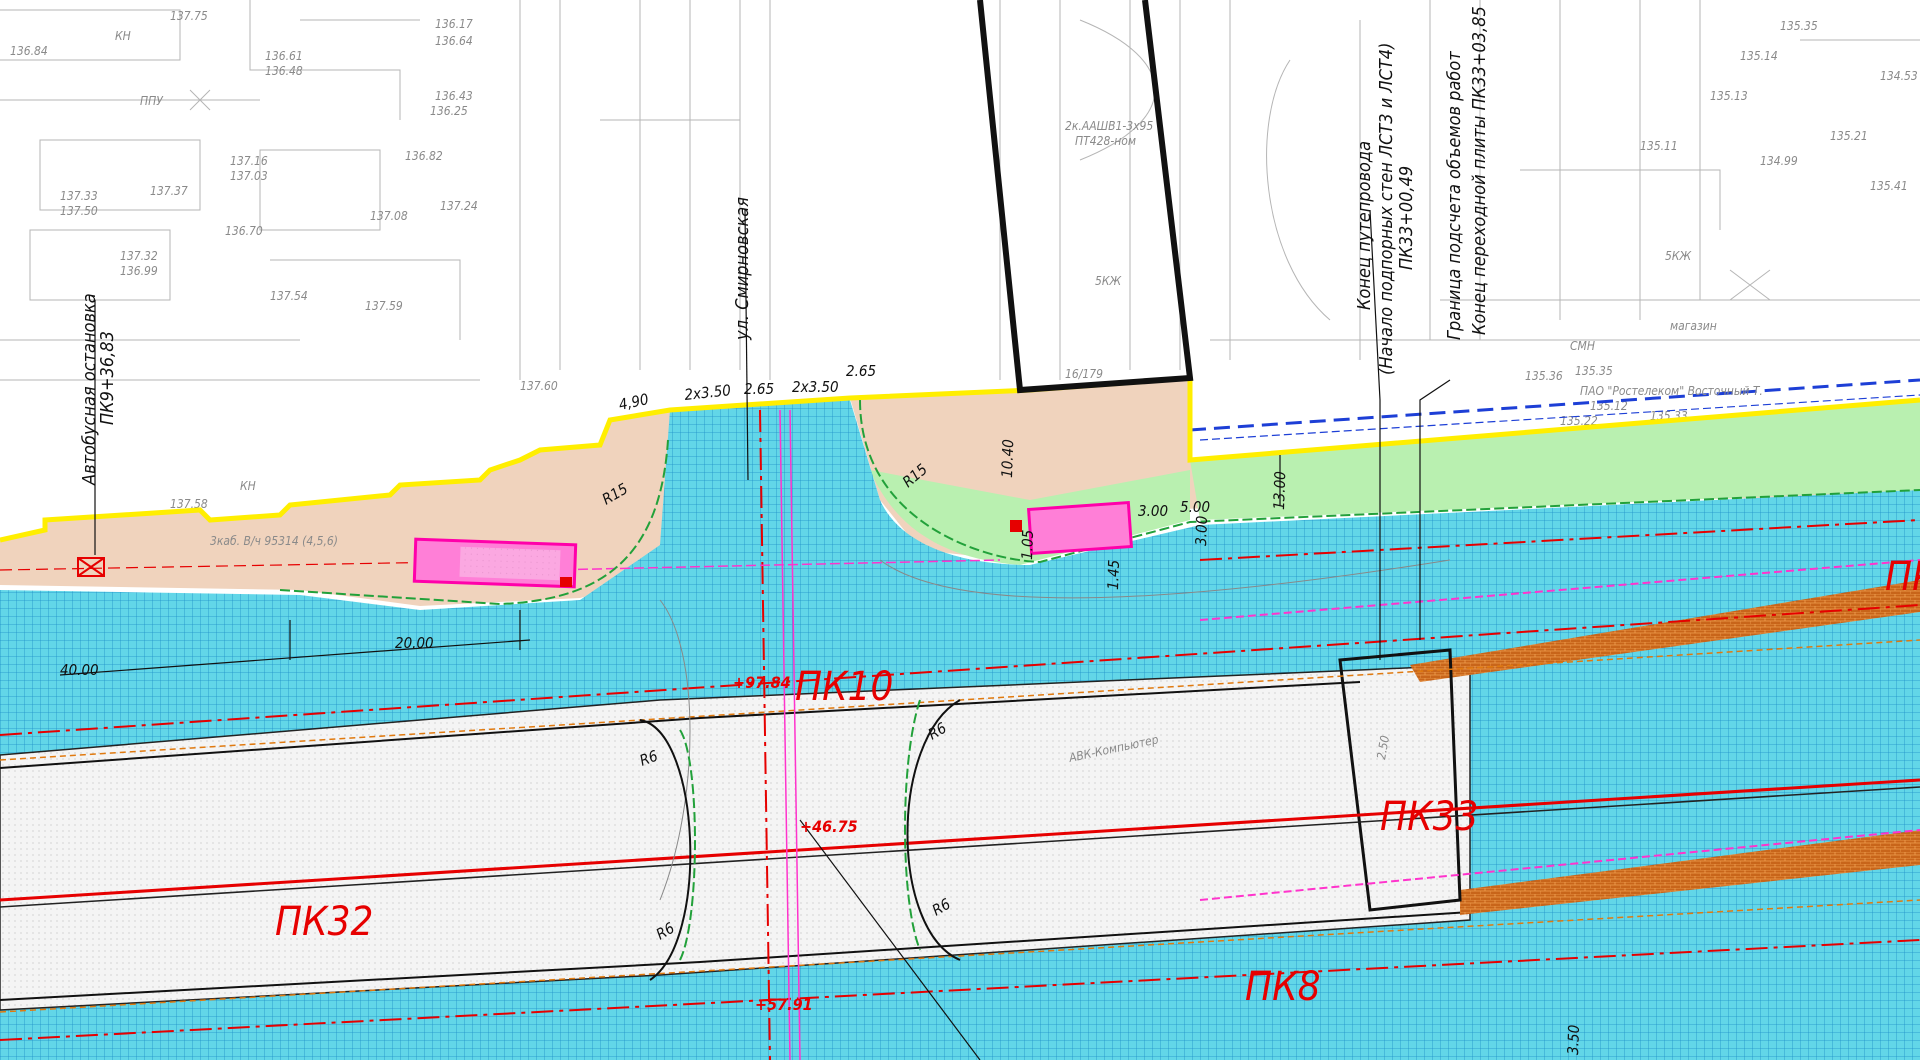  Describe the element at coordinates (539, 386) in the screenshot. I see `survey-elevation: 137.60` at that location.